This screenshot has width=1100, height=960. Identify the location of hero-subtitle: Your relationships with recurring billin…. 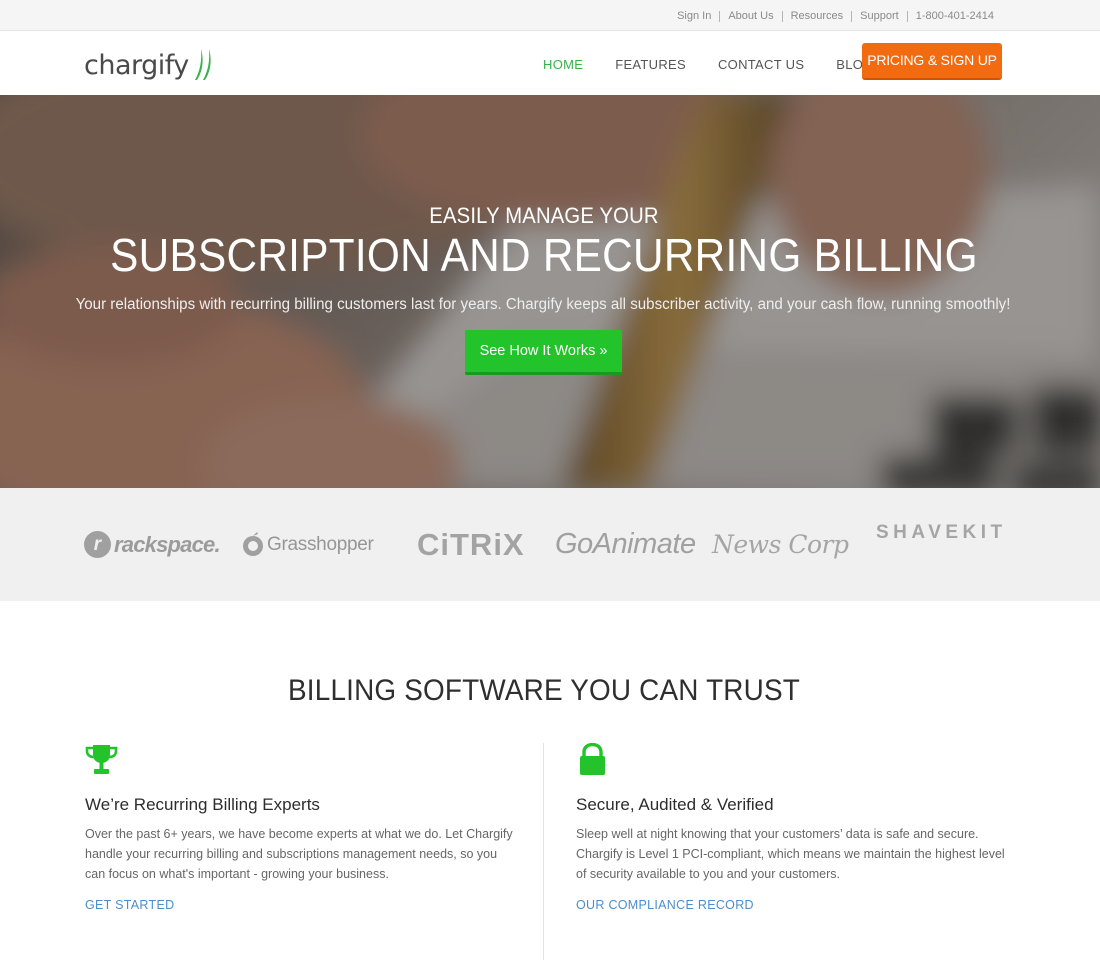
(543, 304).